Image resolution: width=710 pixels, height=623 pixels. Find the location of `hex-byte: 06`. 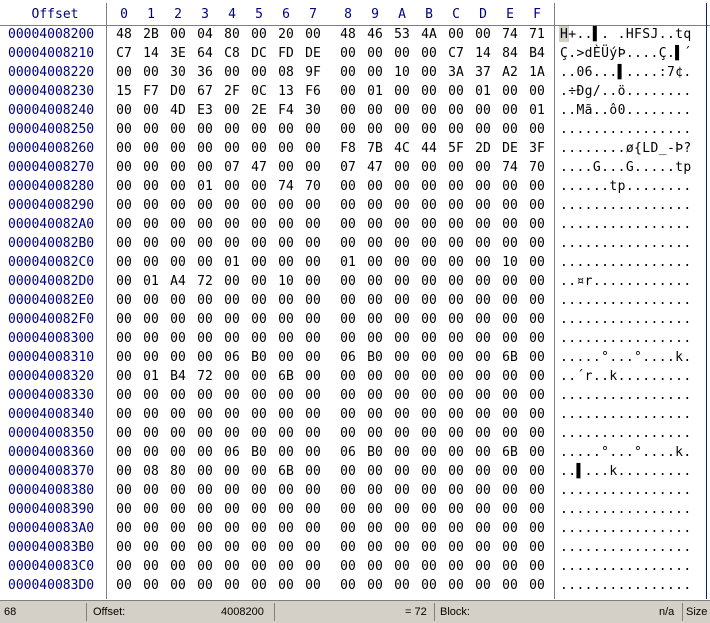

hex-byte: 06 is located at coordinates (232, 452).